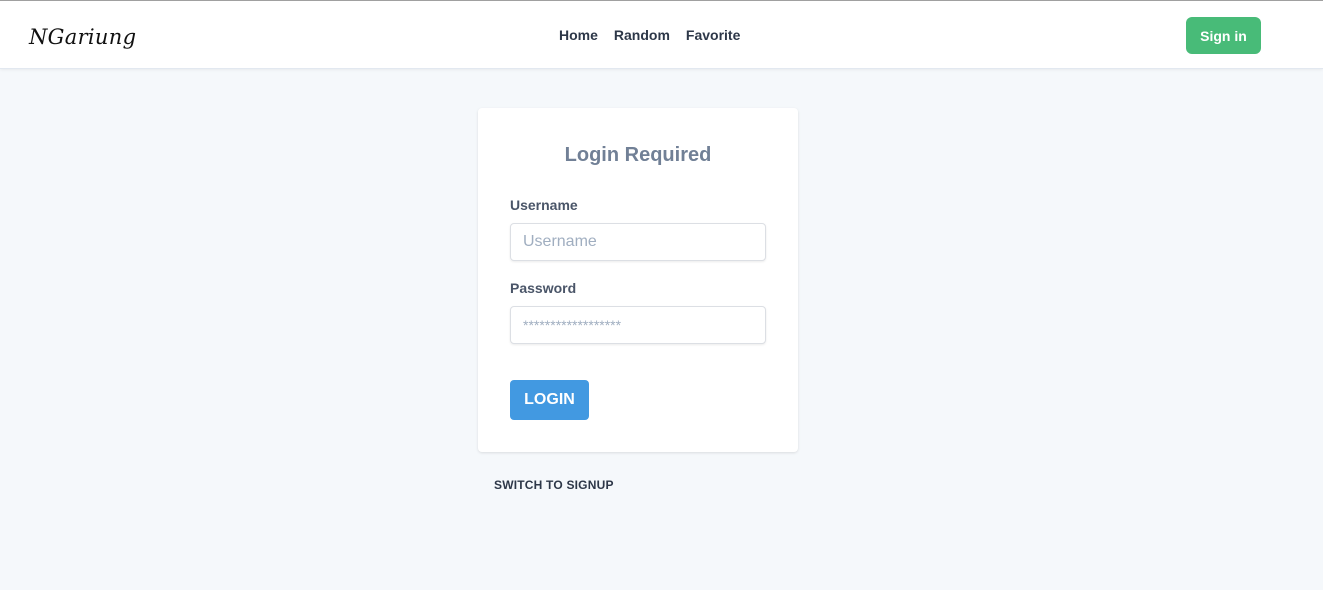 Image resolution: width=1323 pixels, height=590 pixels. What do you see at coordinates (554, 485) in the screenshot?
I see `switch-to-signup-link: SWITCH TO SIGNUP` at bounding box center [554, 485].